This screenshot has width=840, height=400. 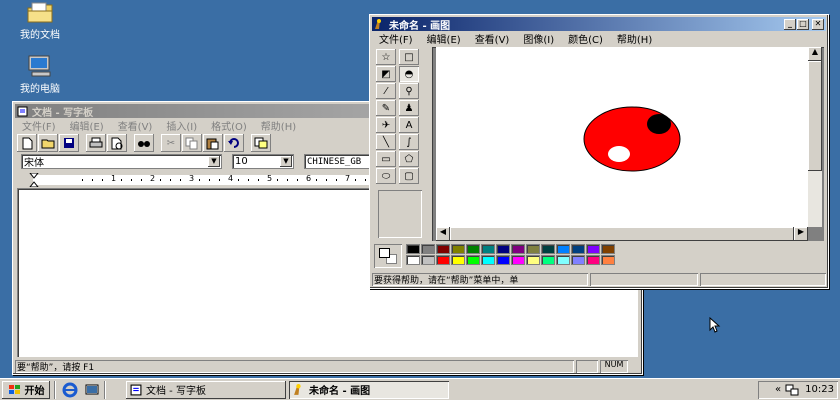 I want to click on find-icon, so click(x=144, y=143).